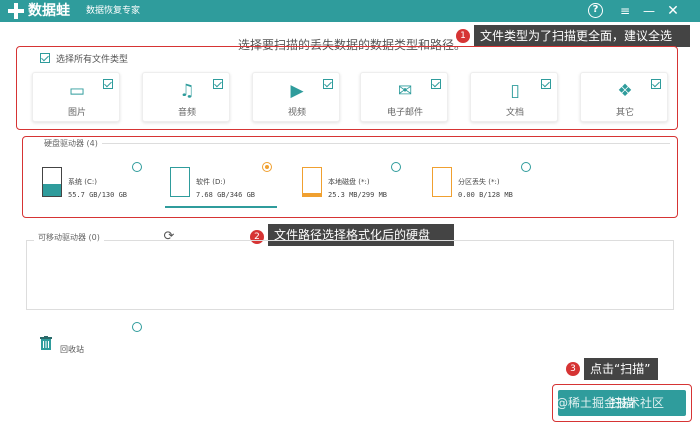  I want to click on hard-drives-title: 硬盘驱动器 (4), so click(71, 143).